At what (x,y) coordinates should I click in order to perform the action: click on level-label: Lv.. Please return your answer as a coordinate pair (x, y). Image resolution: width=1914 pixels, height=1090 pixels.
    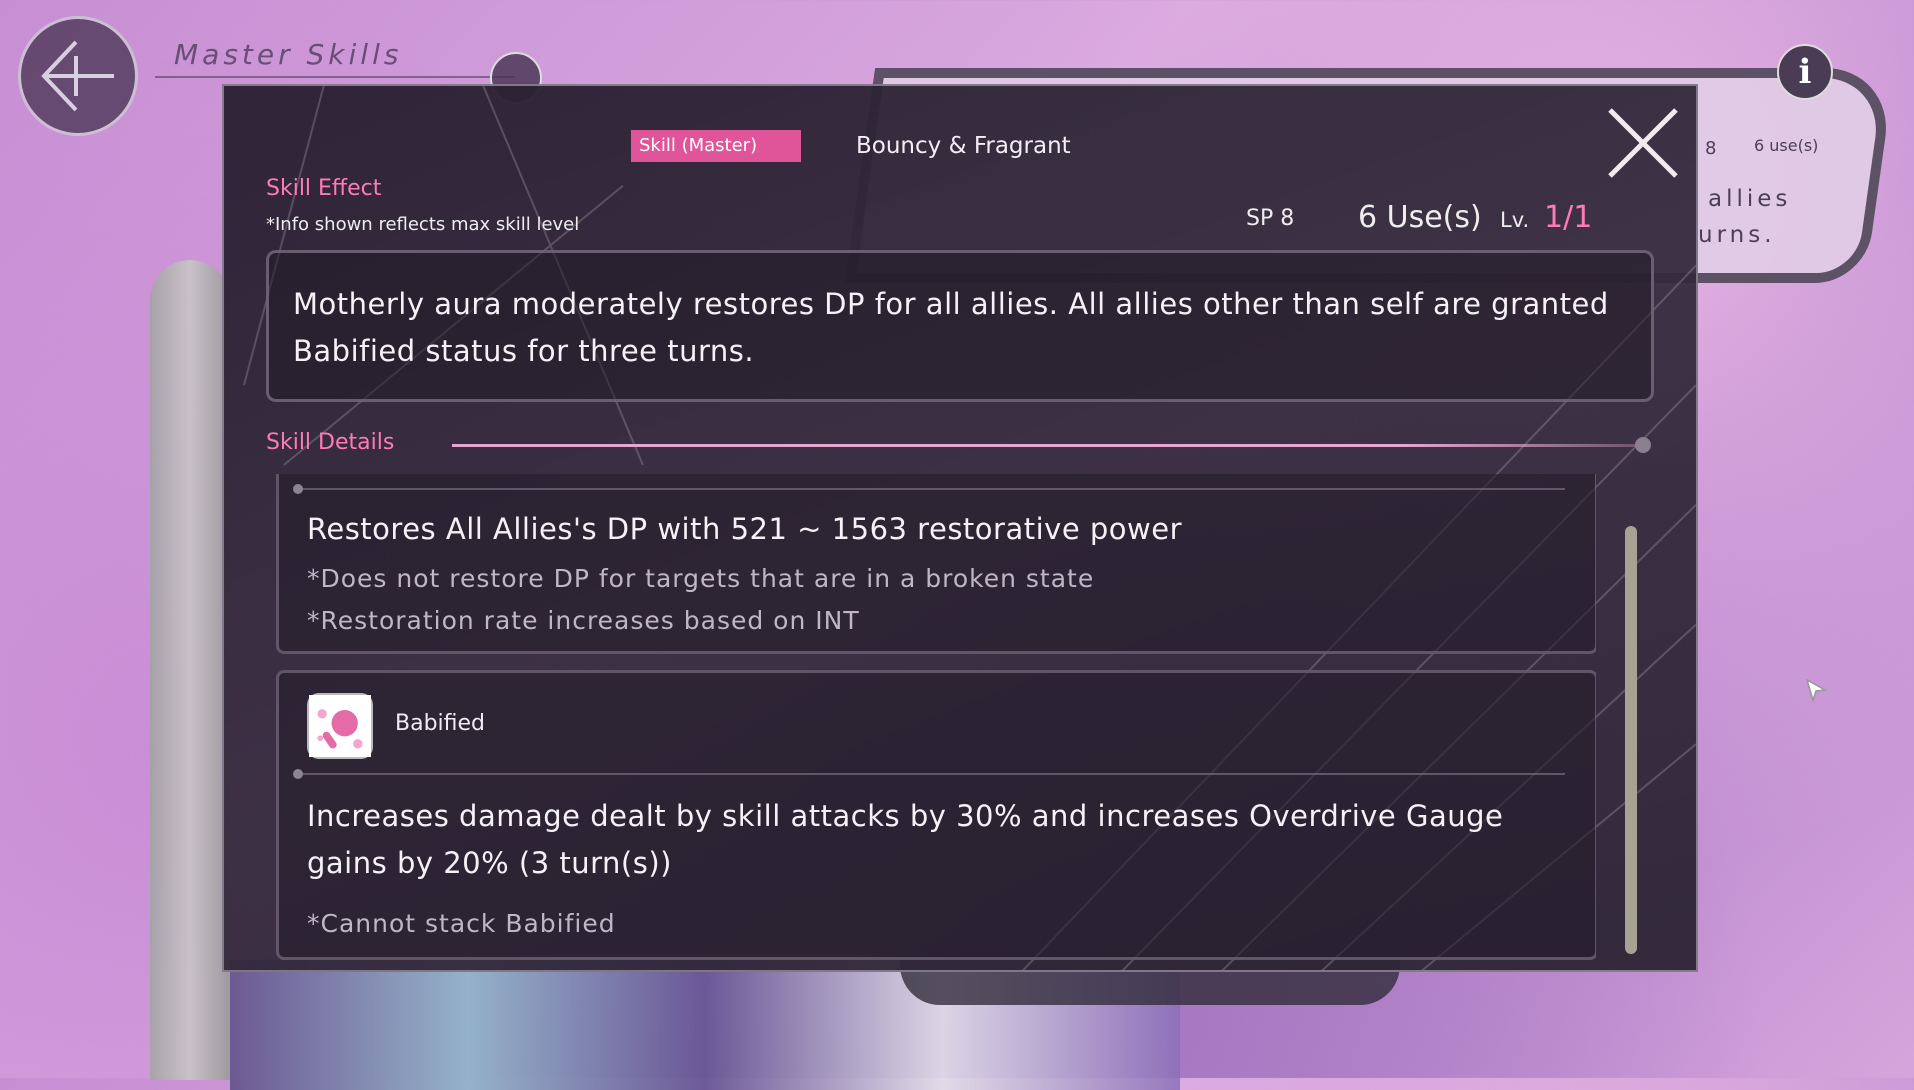
    Looking at the image, I should click on (1515, 220).